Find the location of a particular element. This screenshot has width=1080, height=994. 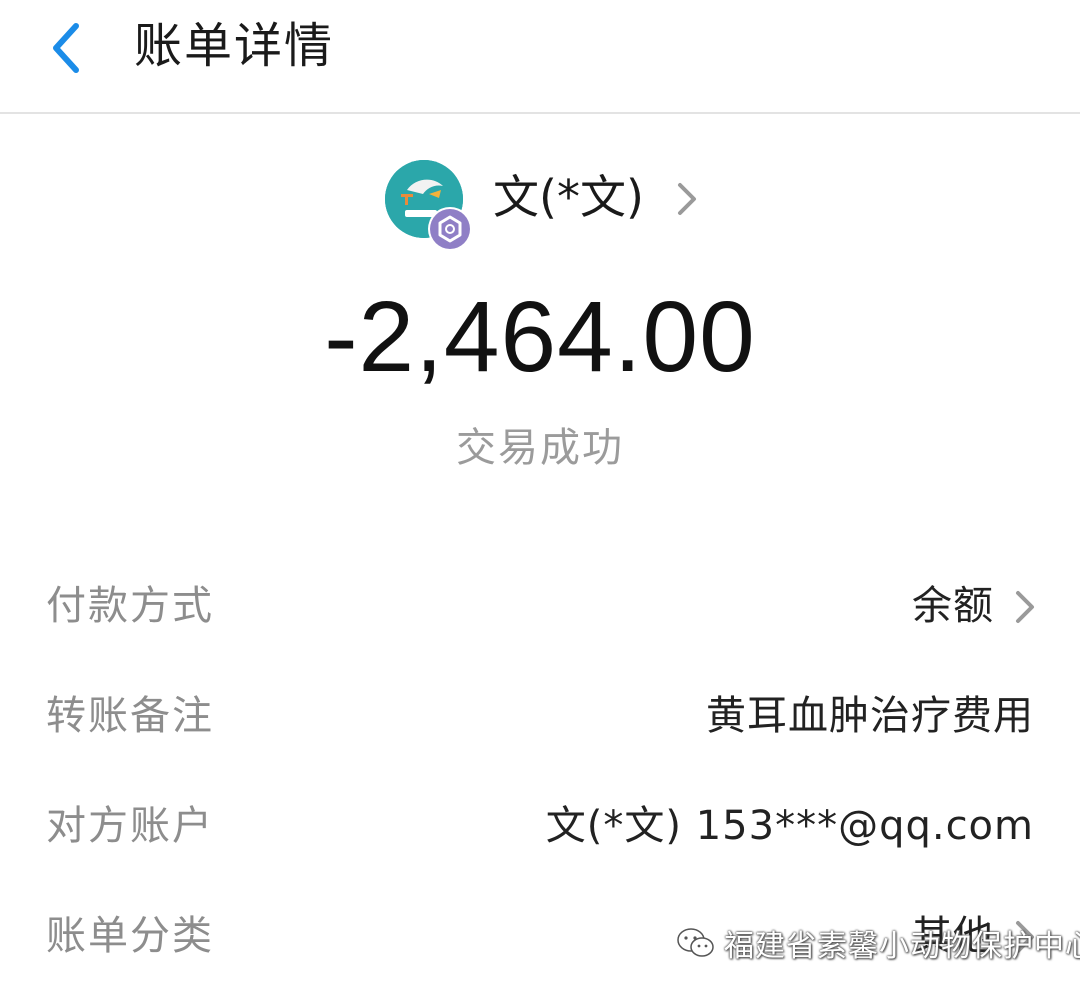

payment-method-row: 付款方式 余额 is located at coordinates (540, 606).